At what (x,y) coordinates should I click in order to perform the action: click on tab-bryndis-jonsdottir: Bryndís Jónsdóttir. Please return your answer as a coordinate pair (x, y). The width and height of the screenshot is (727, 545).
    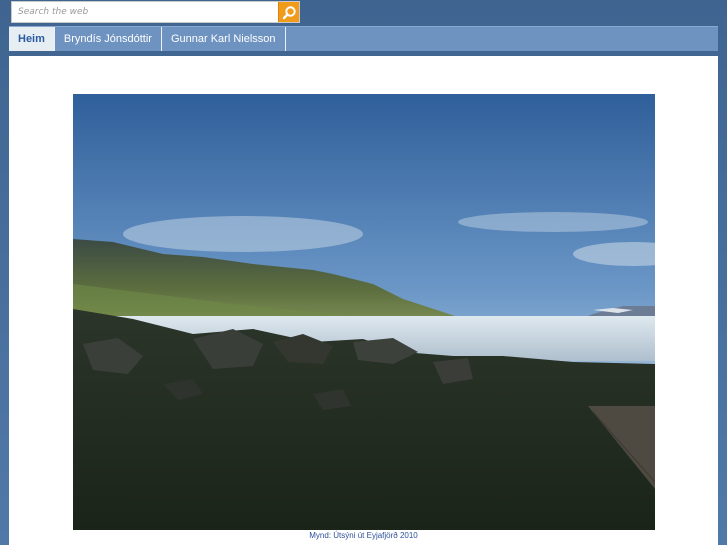
    Looking at the image, I should click on (108, 39).